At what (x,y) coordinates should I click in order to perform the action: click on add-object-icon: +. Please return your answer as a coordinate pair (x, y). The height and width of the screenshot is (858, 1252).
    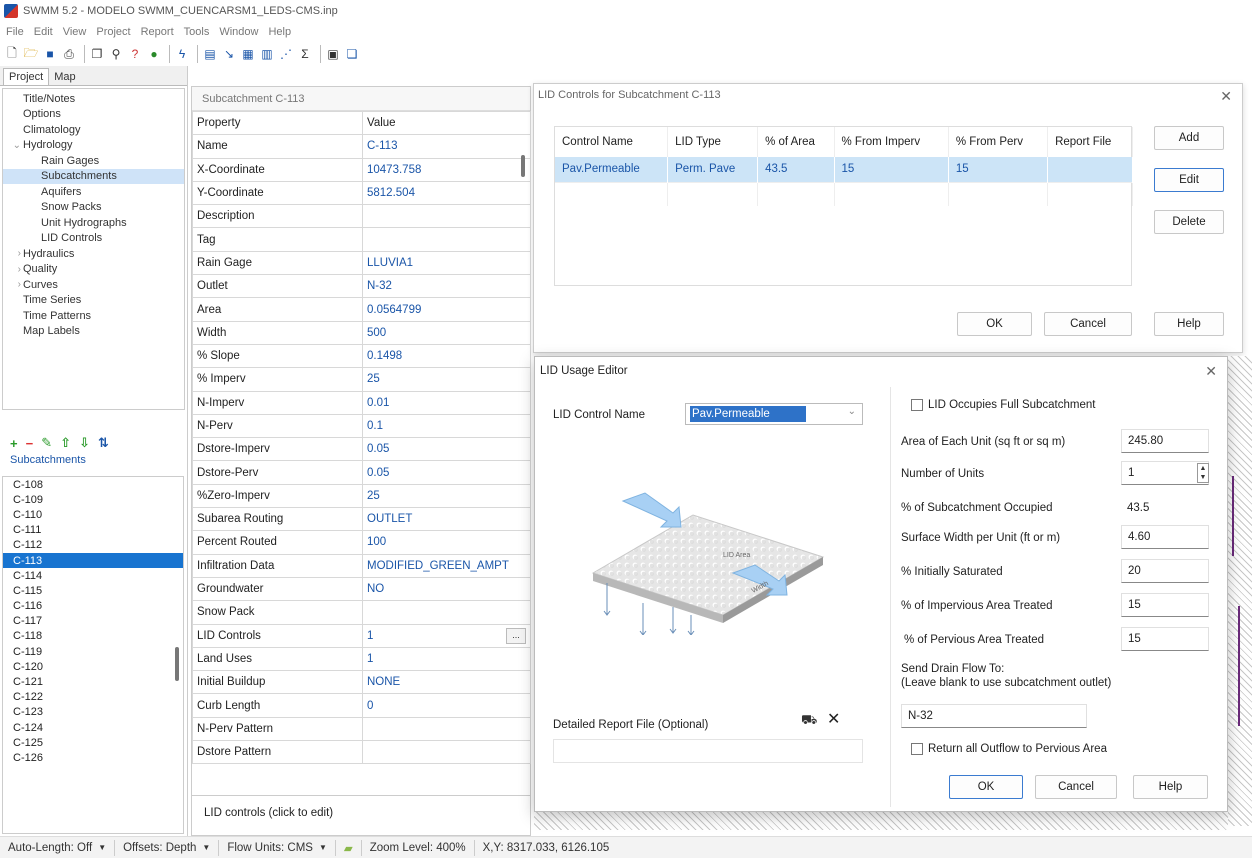
    Looking at the image, I should click on (14, 443).